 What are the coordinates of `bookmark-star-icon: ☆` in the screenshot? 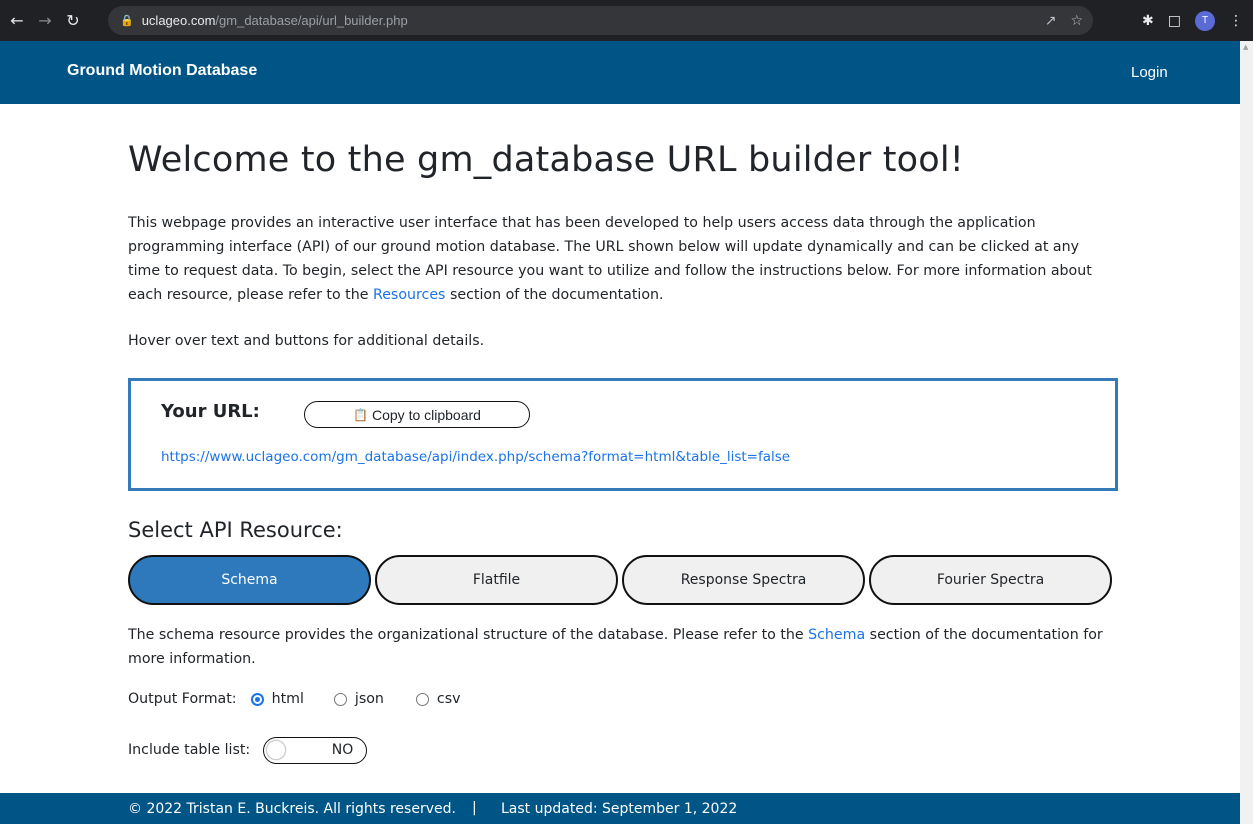 It's located at (1076, 21).